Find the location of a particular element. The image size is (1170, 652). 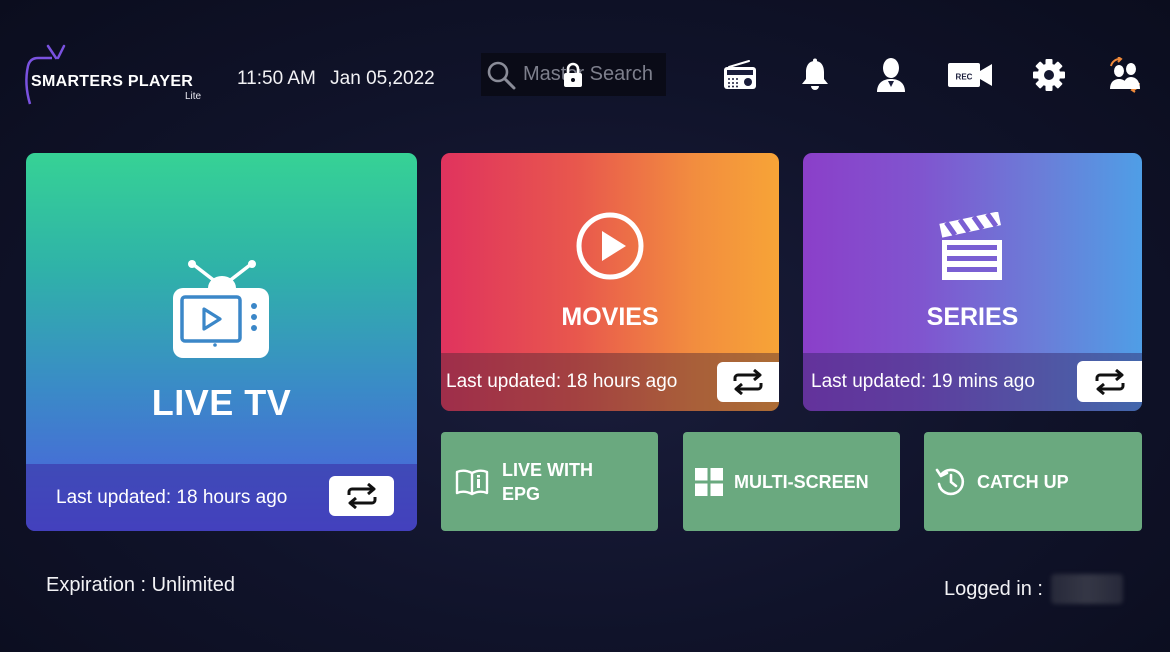

catch-up-tile: CATCH UP is located at coordinates (1033, 481).